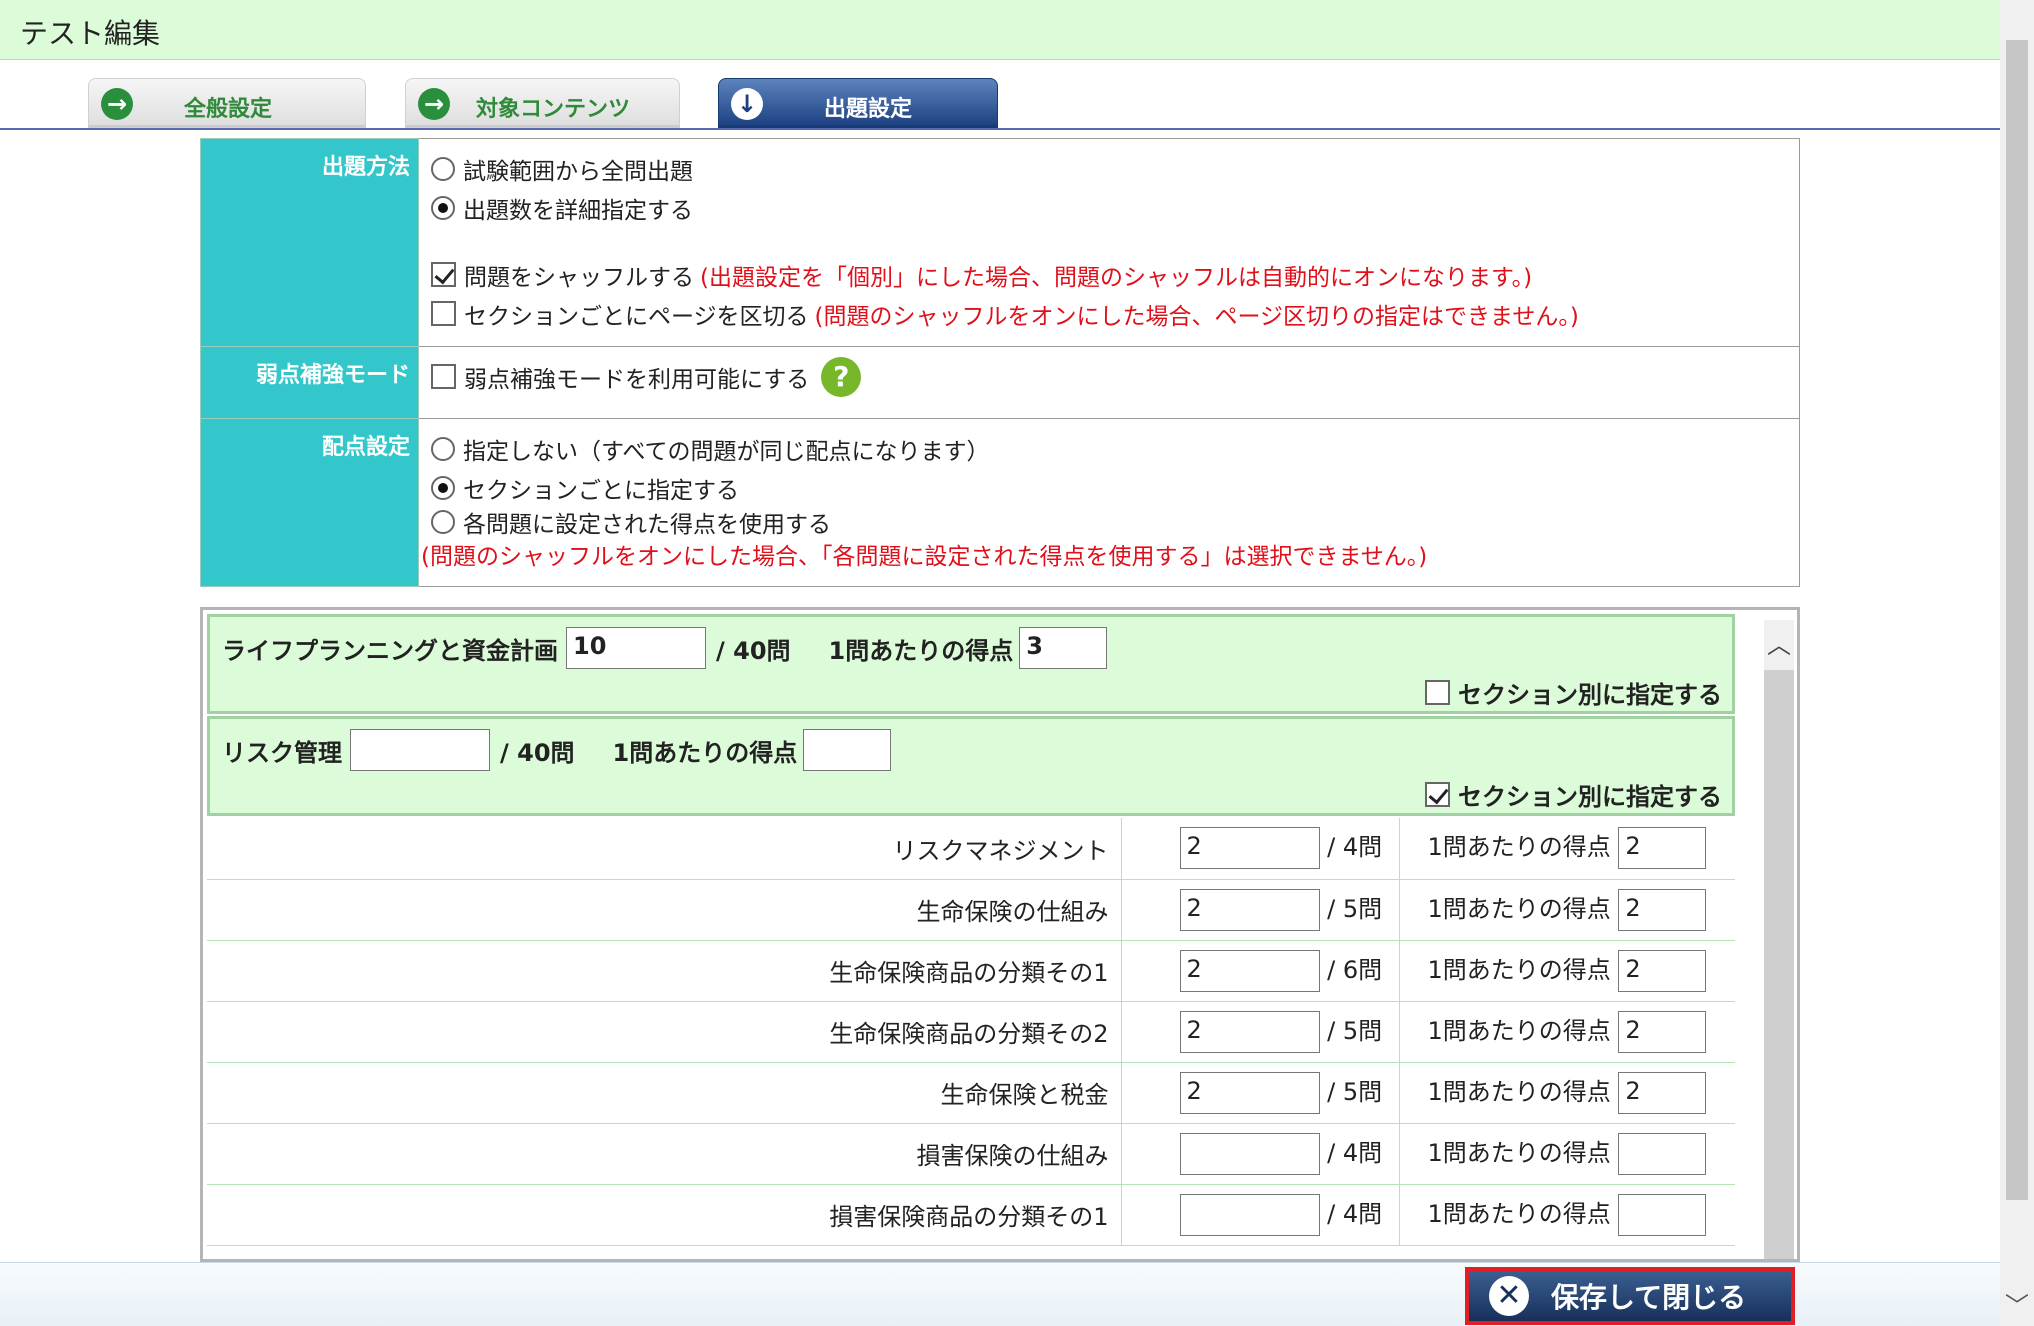 The width and height of the screenshot is (2034, 1326). Describe the element at coordinates (664, 849) in the screenshot. I see `subsection-name: リスクマネジメント` at that location.